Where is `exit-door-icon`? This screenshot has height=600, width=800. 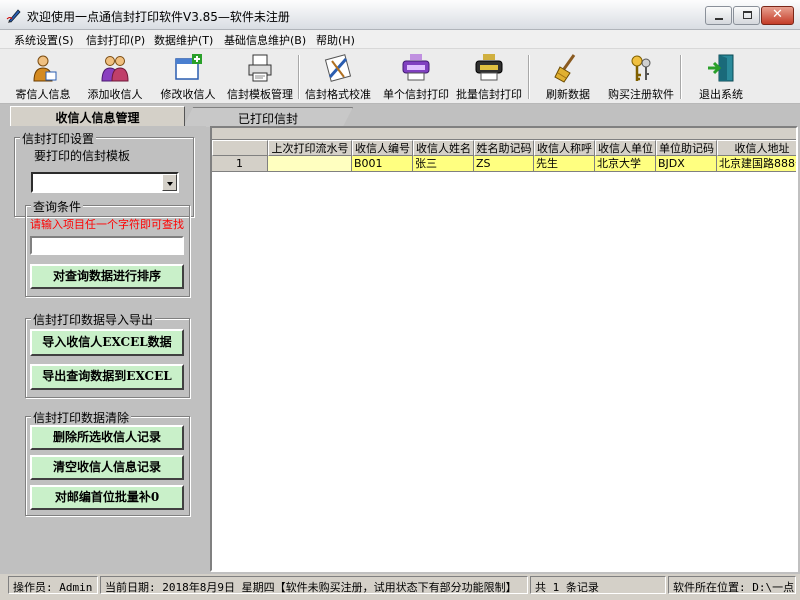
exit-door-icon is located at coordinates (721, 68).